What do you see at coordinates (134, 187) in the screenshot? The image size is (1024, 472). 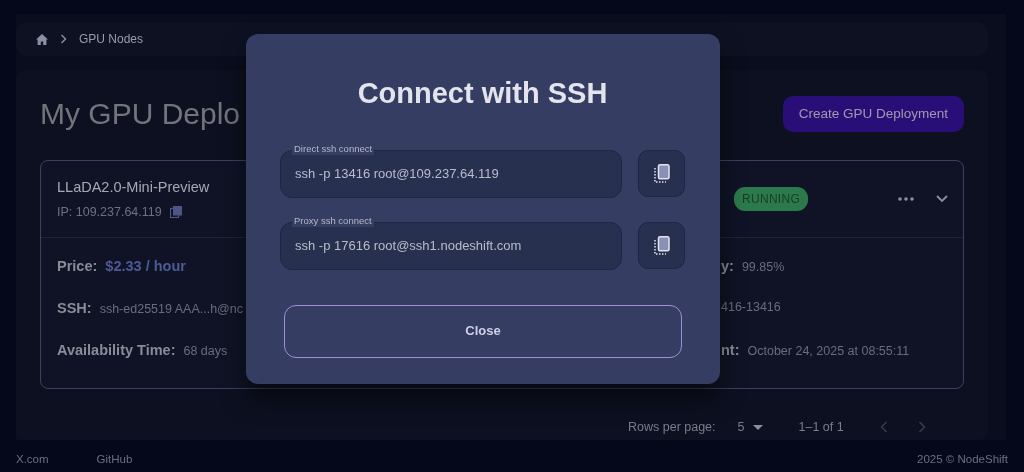 I see `deployment-name: LLaDA2.0-Mini-Preview` at bounding box center [134, 187].